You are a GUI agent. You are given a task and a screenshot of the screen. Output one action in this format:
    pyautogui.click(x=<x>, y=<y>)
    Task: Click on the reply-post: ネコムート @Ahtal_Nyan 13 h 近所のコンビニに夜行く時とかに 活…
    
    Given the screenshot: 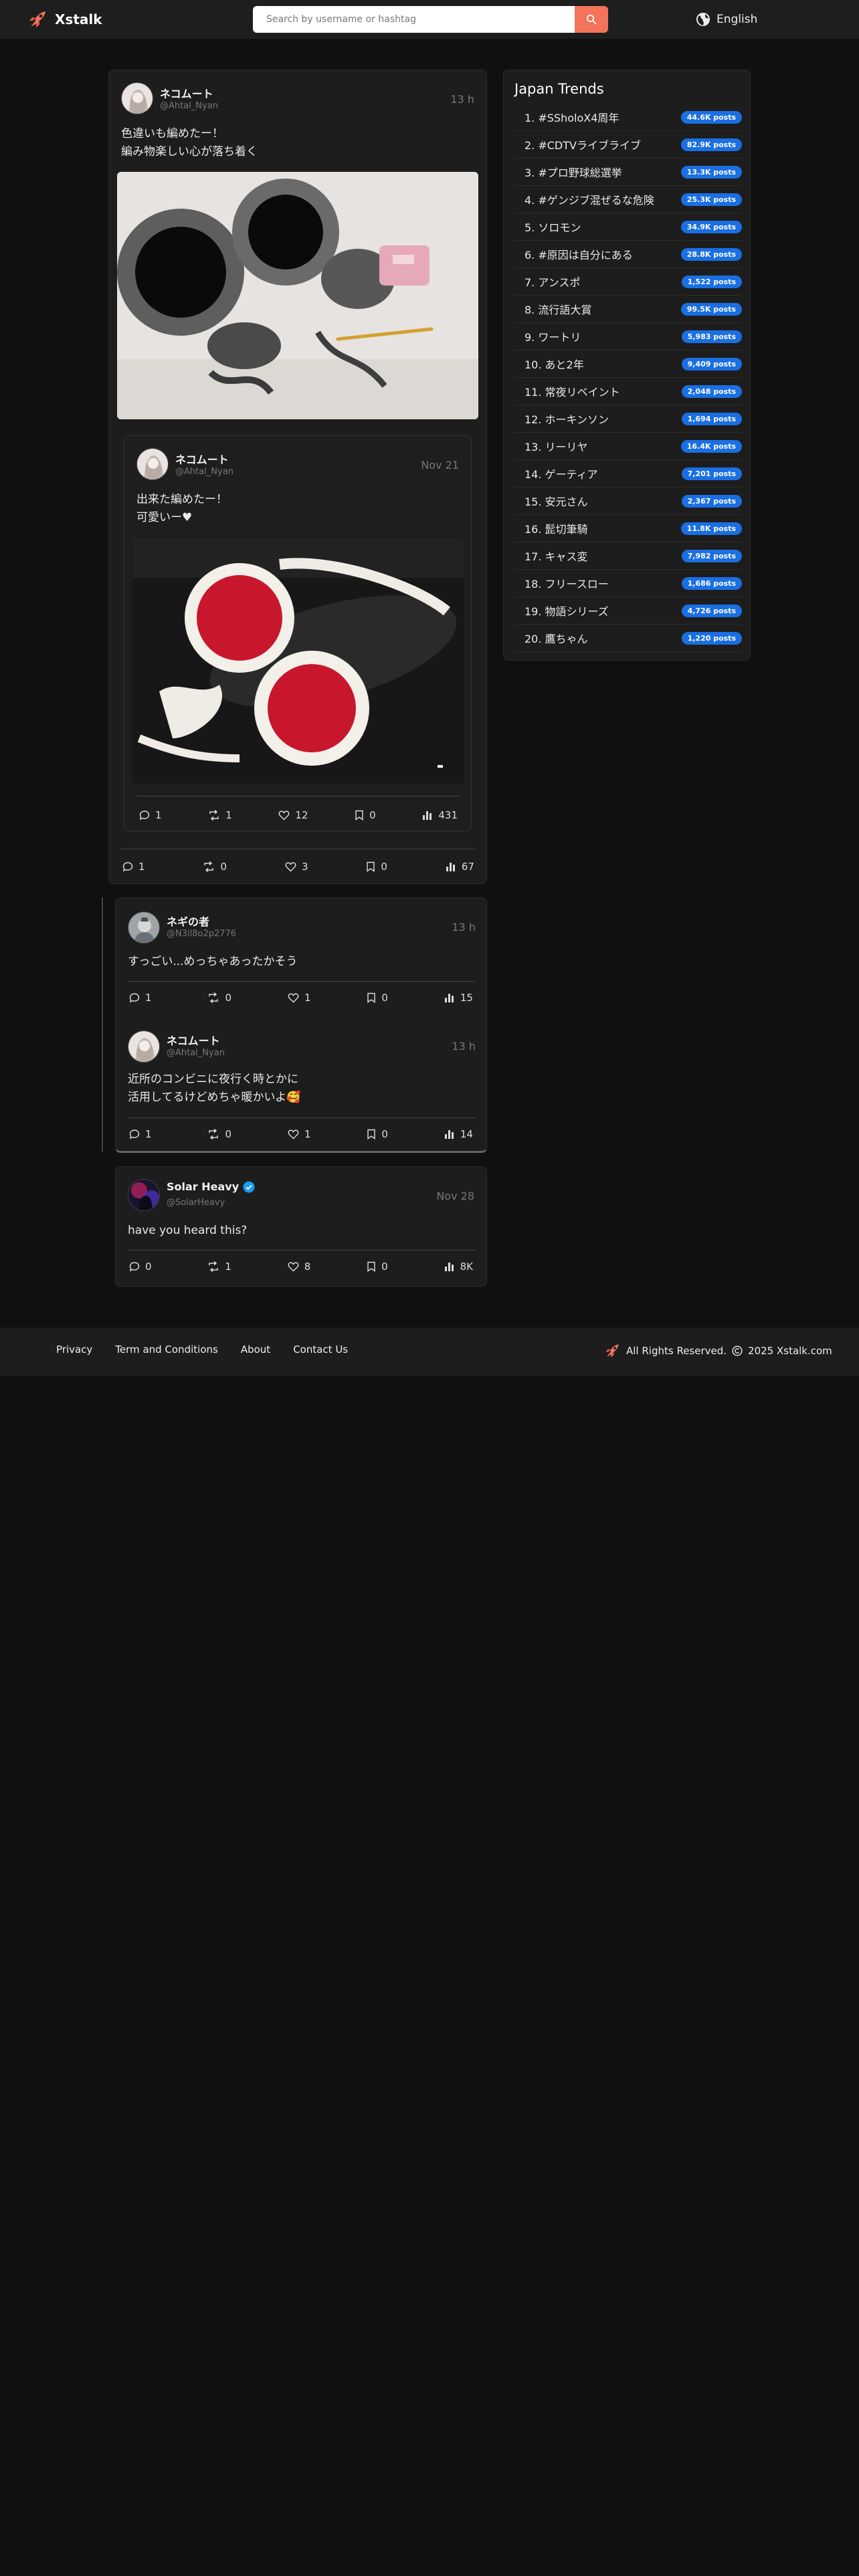 What is the action you would take?
    pyautogui.click(x=302, y=1085)
    